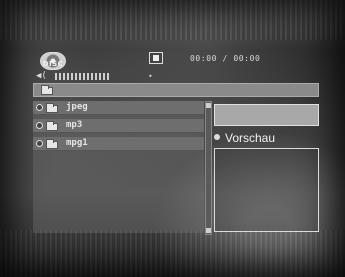 Image resolution: width=345 pixels, height=277 pixels. What do you see at coordinates (208, 168) in the screenshot?
I see `list-scrollbar` at bounding box center [208, 168].